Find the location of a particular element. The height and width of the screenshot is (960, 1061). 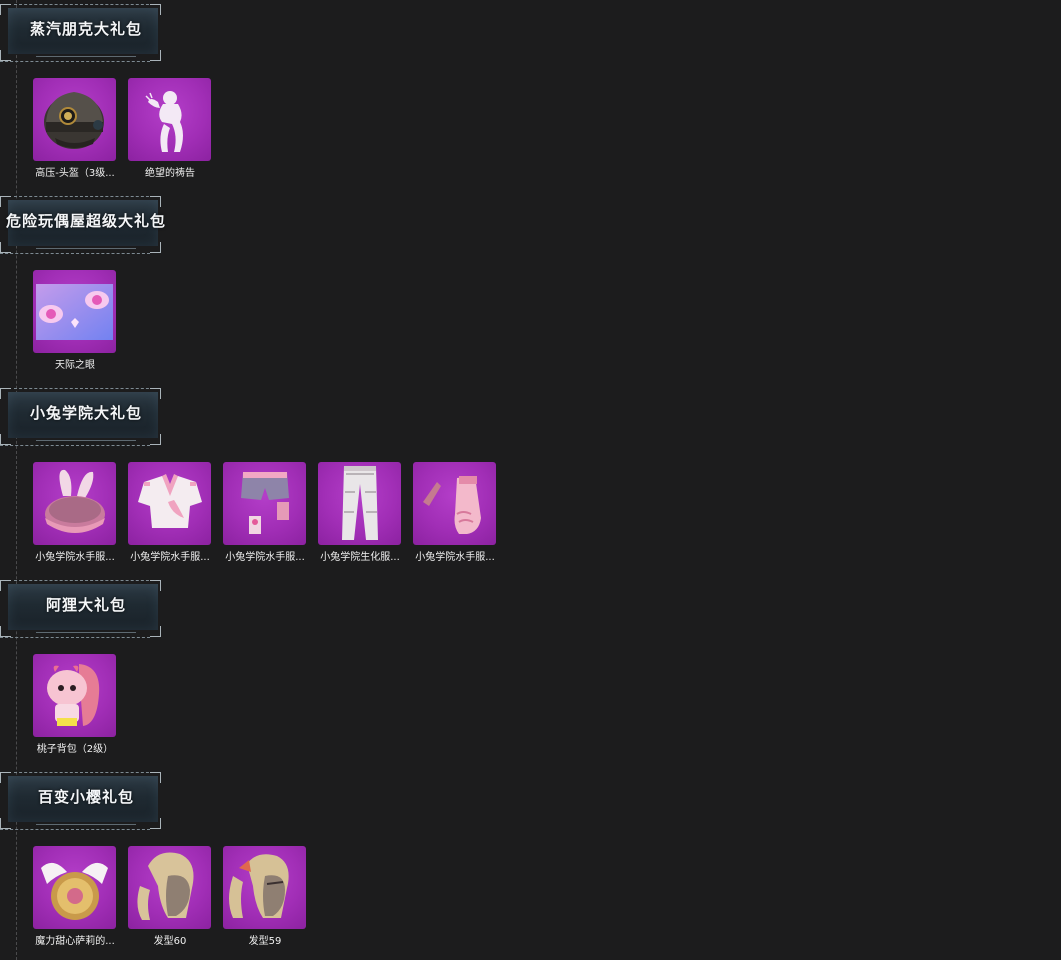

item-card: 桃子背包（2级） is located at coordinates (75, 709).